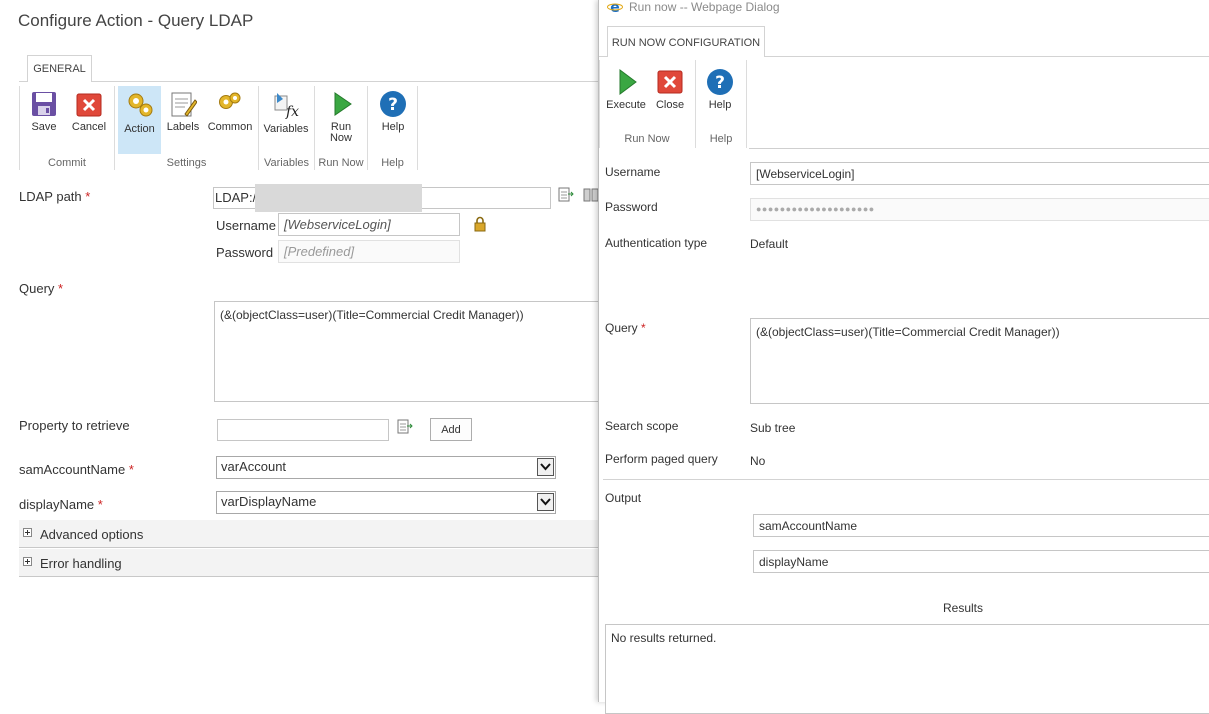 This screenshot has height=714, width=1209. I want to click on tab-general-label: GENERAL, so click(59, 69).